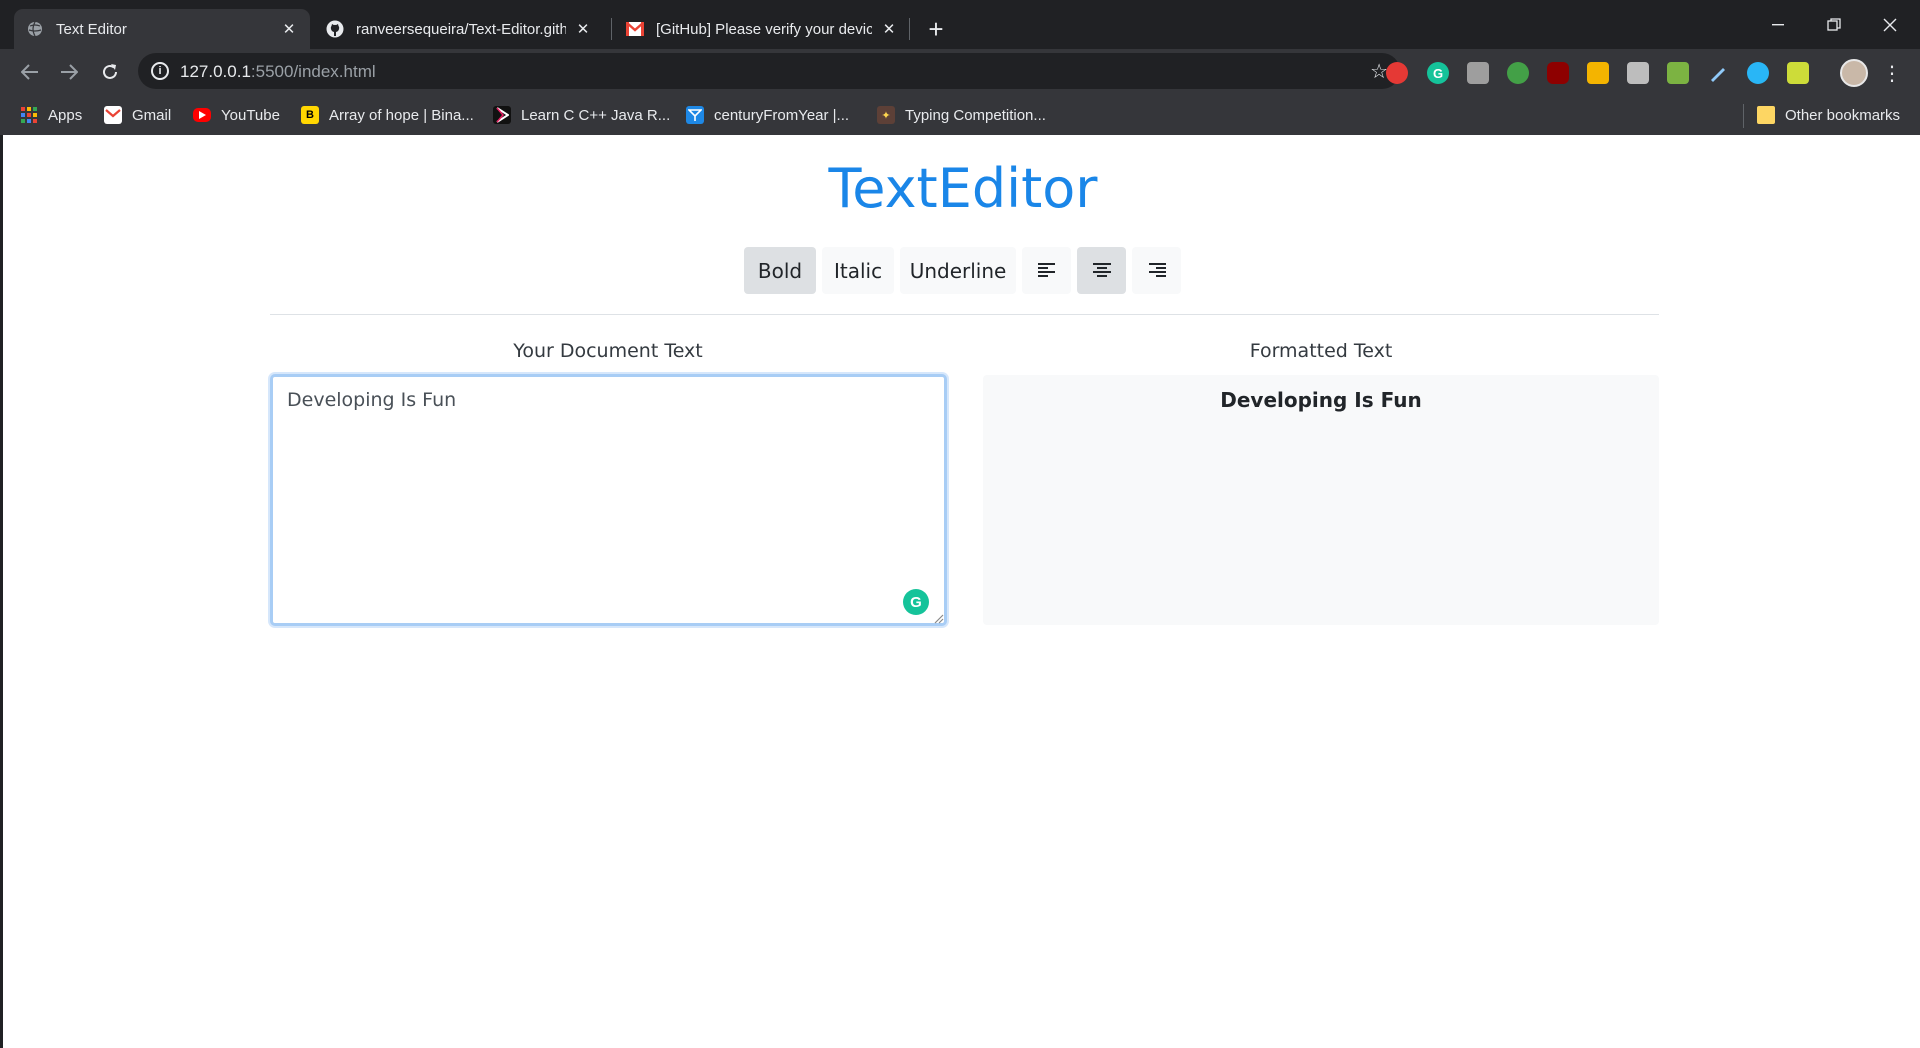  I want to click on align-center-button, so click(1101, 270).